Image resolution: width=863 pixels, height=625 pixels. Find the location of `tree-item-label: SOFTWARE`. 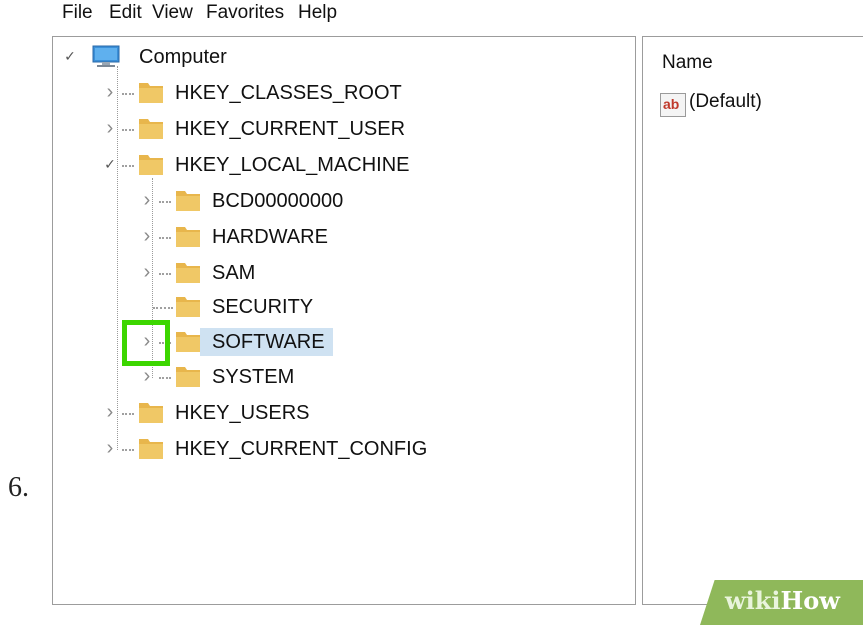

tree-item-label: SOFTWARE is located at coordinates (266, 342).